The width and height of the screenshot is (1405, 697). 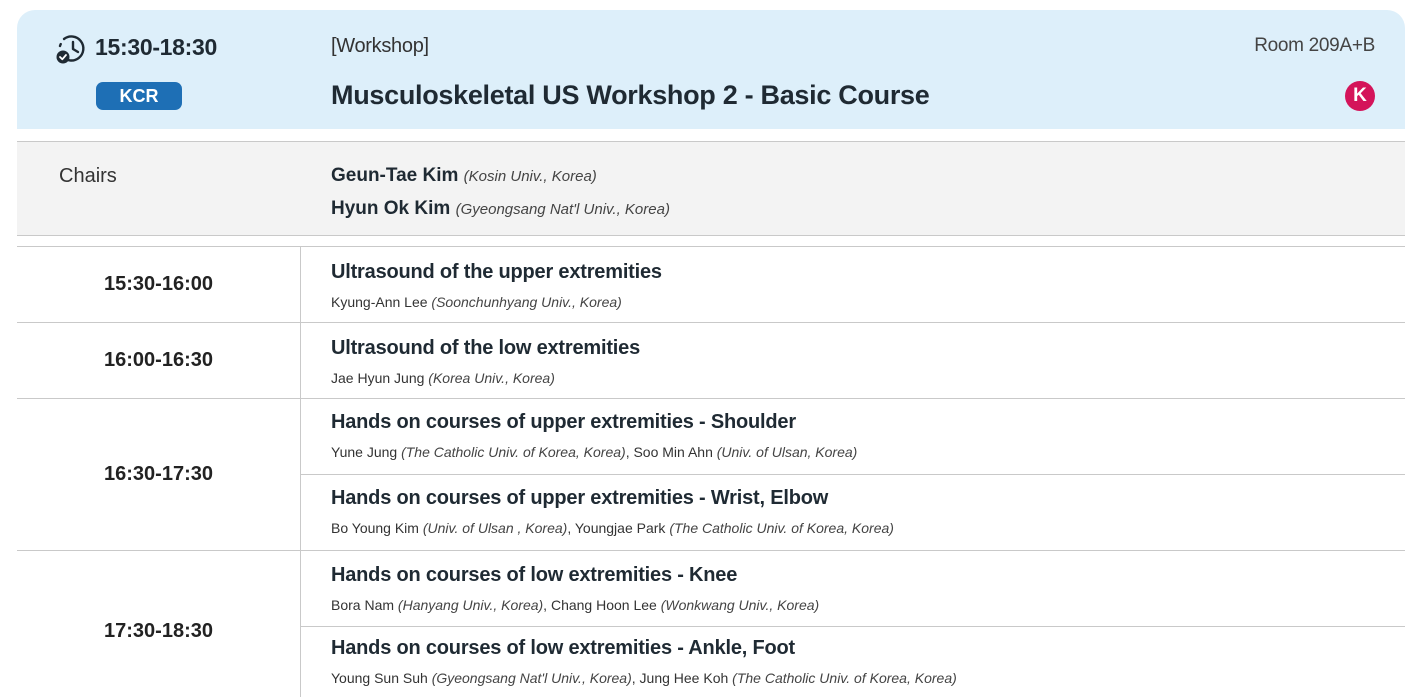 I want to click on speaker-name: Bo Young Kim, so click(x=375, y=528).